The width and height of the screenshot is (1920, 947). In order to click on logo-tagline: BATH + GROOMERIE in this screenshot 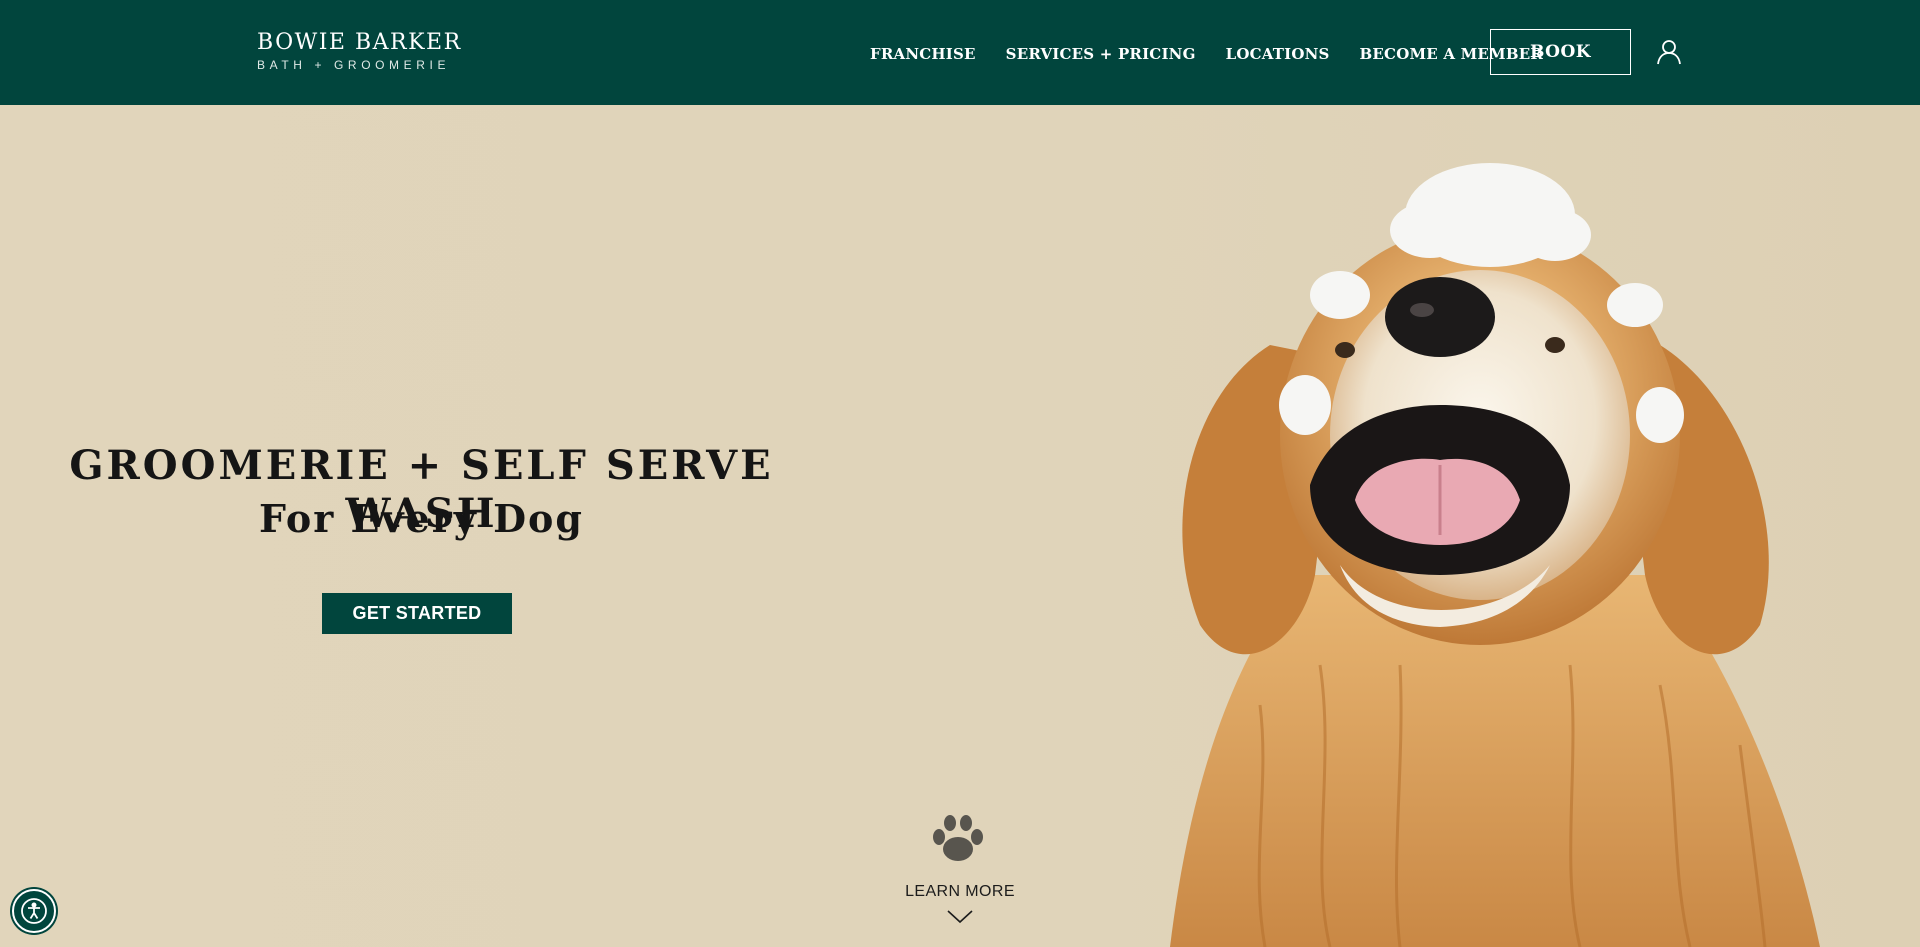, I will do `click(354, 65)`.